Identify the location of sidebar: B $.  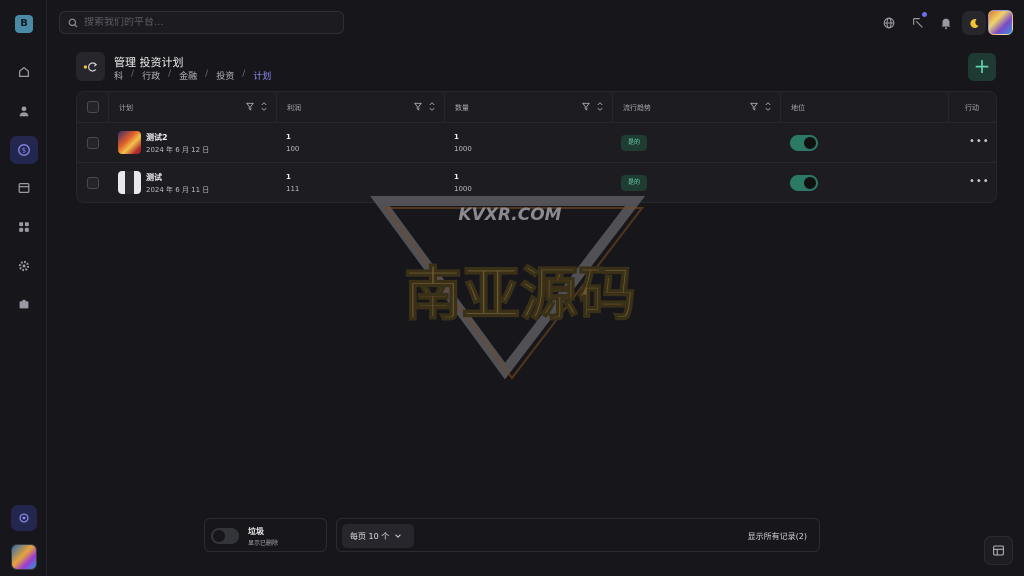
(23, 288).